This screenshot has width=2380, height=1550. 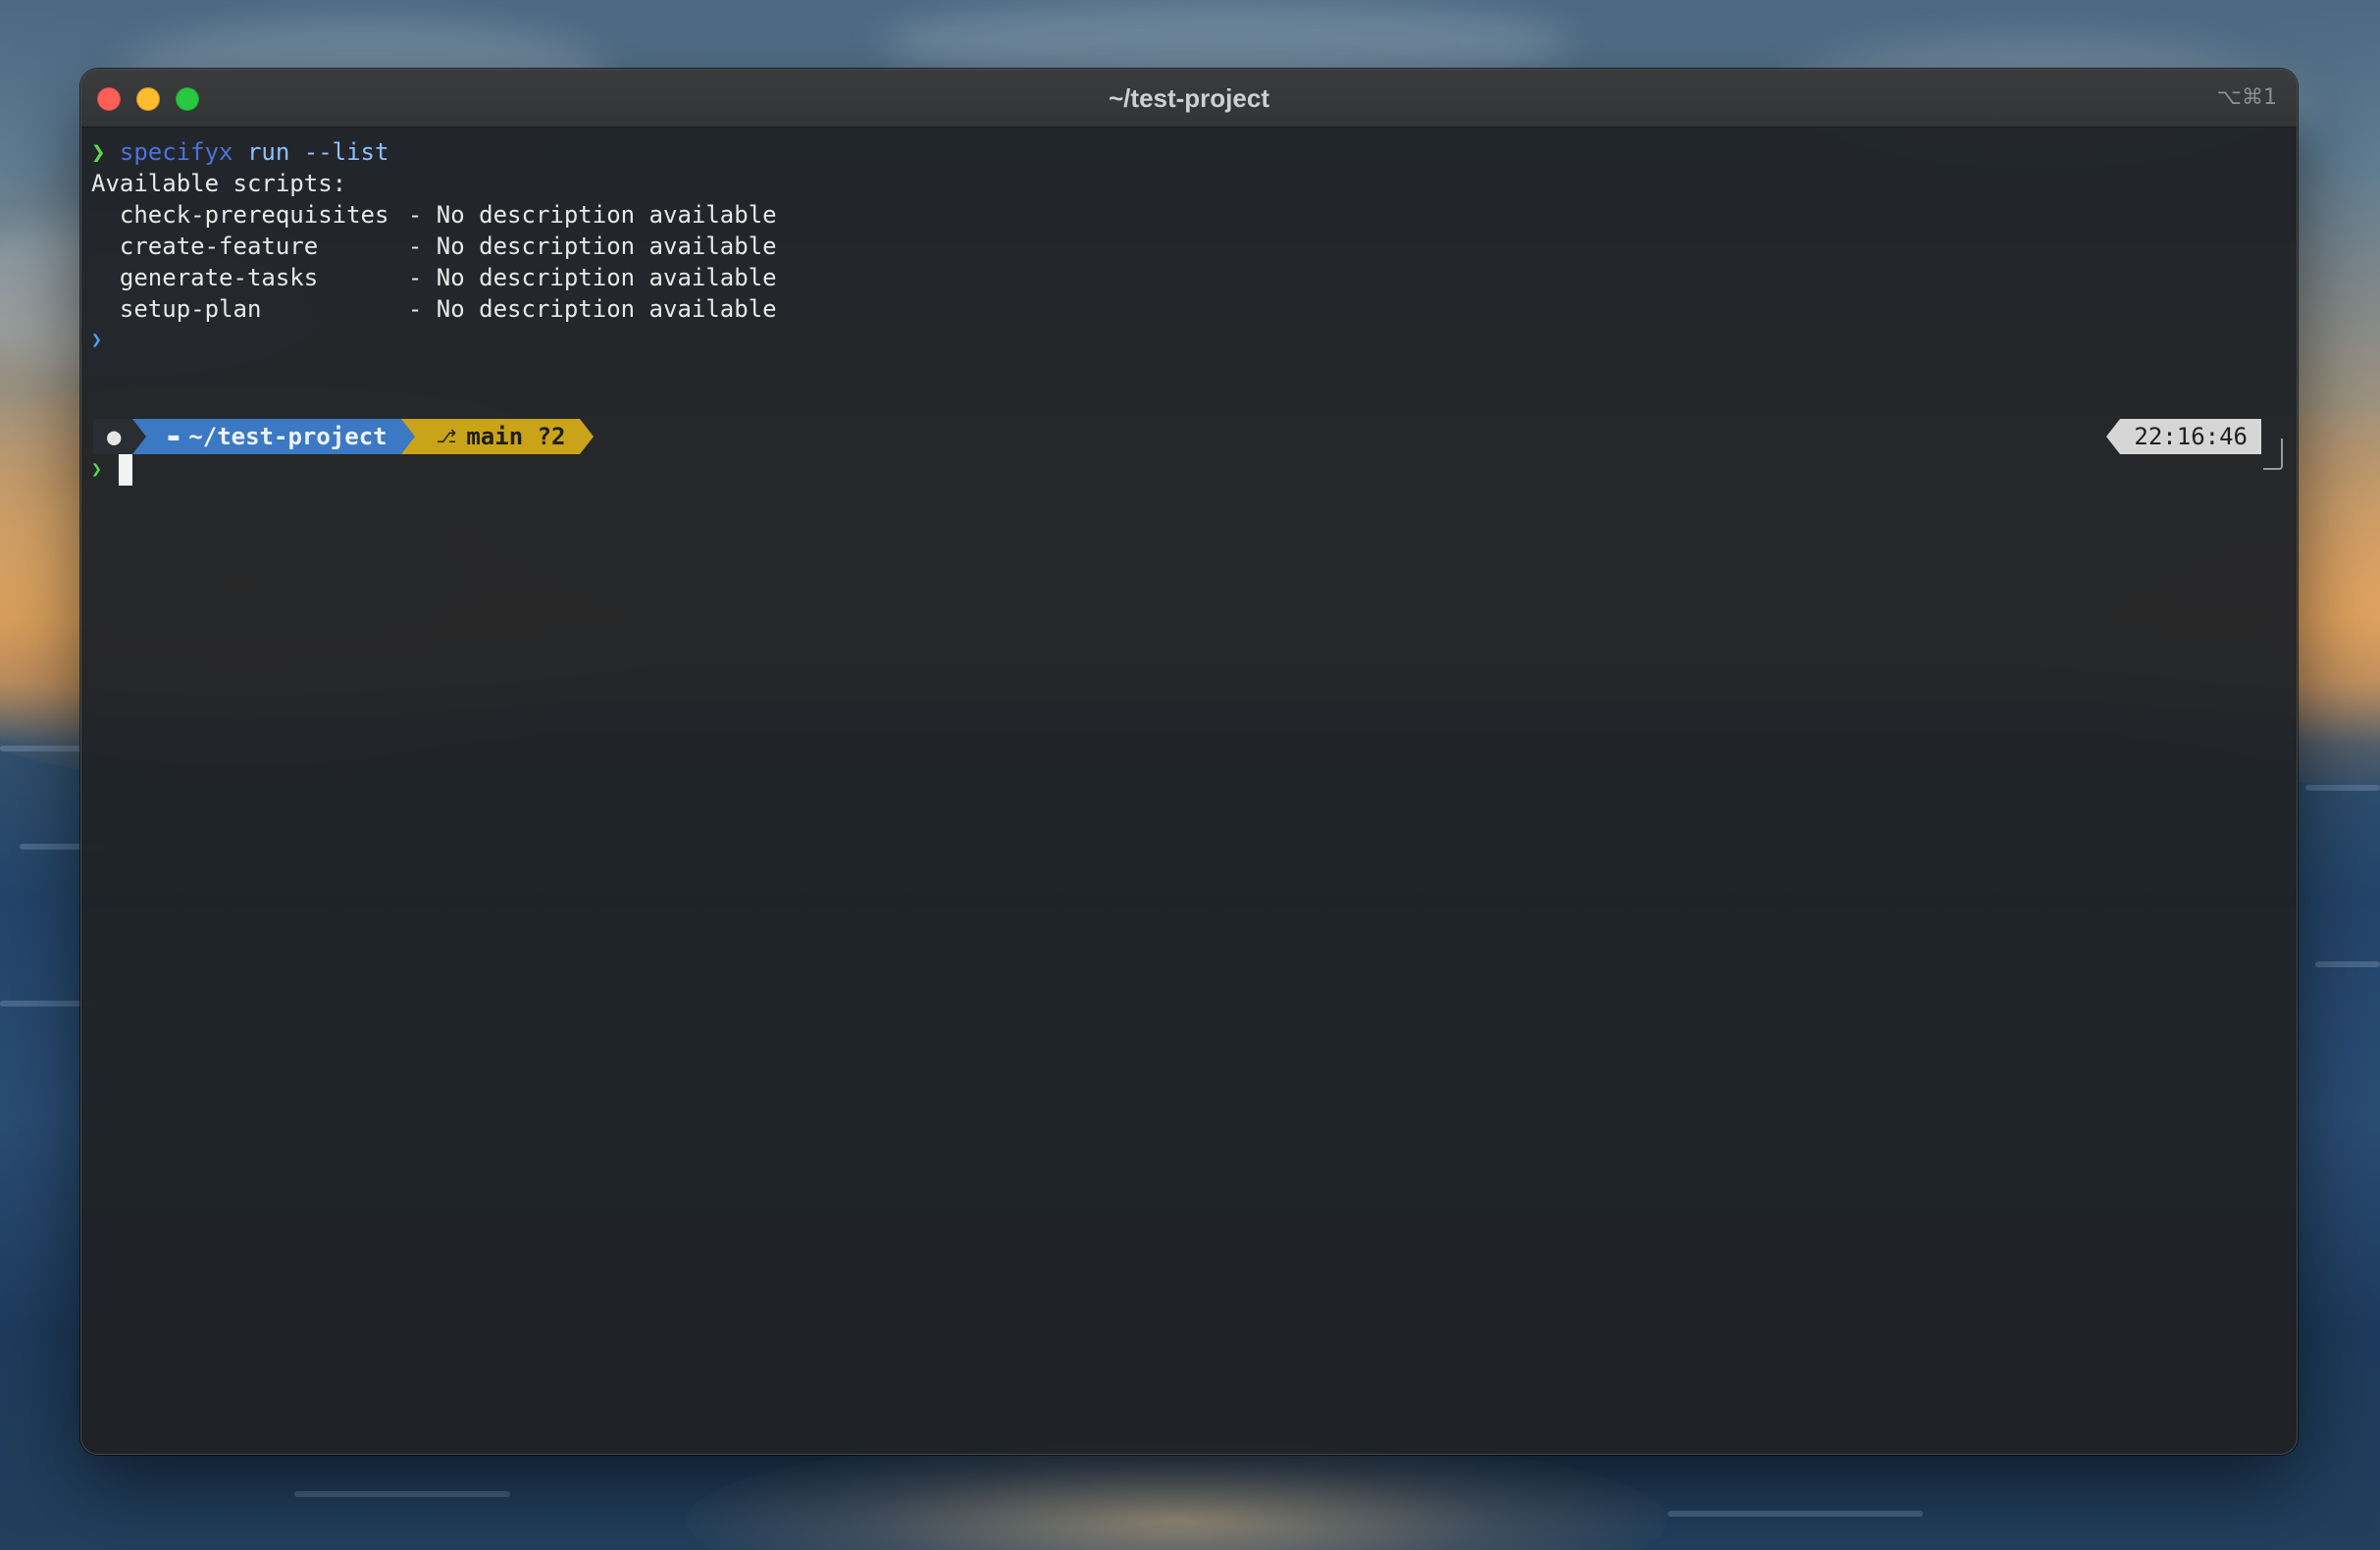 I want to click on directory-path: ~/test-project, so click(x=288, y=436).